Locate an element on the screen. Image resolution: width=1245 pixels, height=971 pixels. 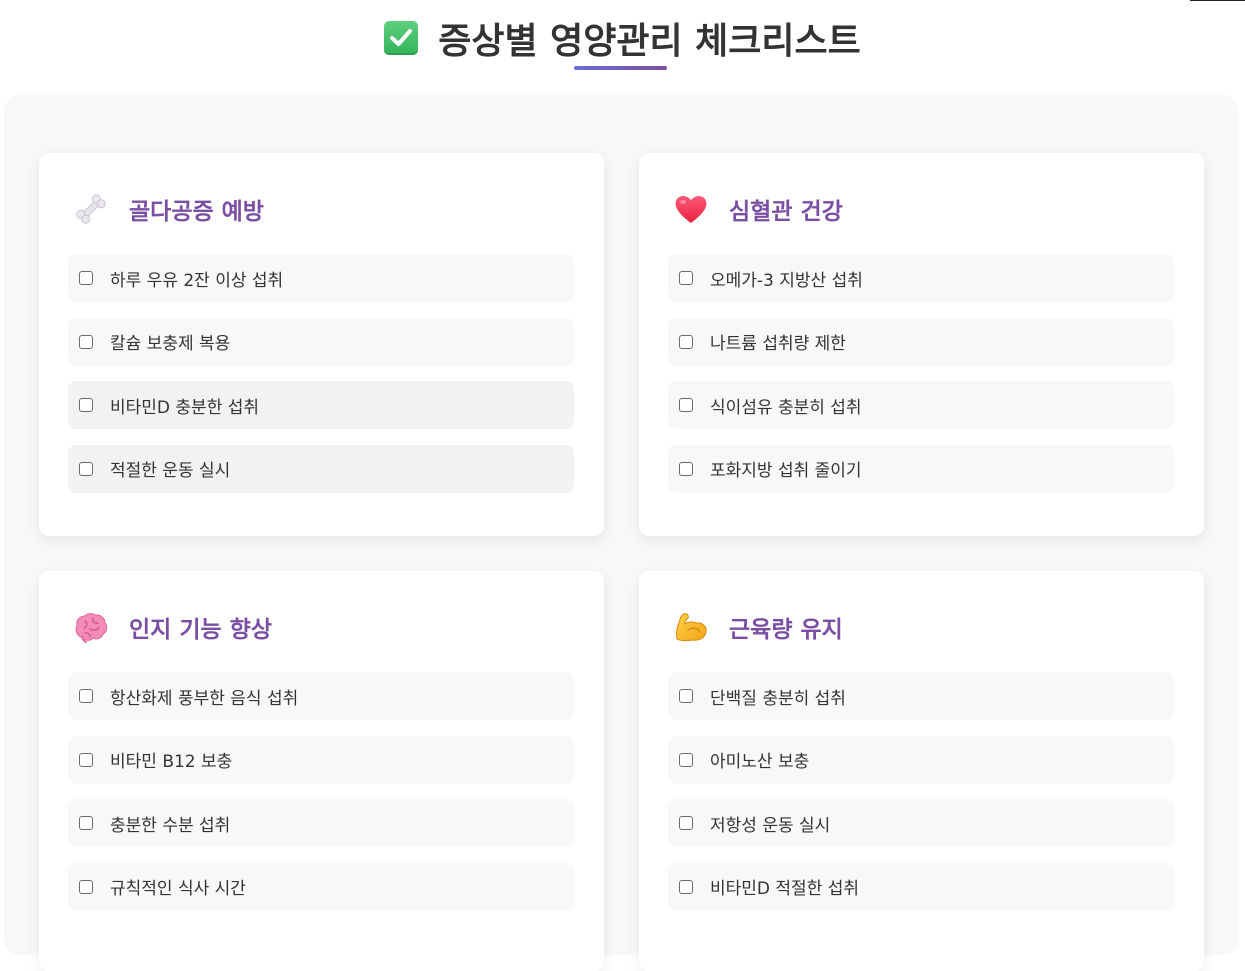
checklist-item: 적절한 운동 실시 is located at coordinates (321, 468).